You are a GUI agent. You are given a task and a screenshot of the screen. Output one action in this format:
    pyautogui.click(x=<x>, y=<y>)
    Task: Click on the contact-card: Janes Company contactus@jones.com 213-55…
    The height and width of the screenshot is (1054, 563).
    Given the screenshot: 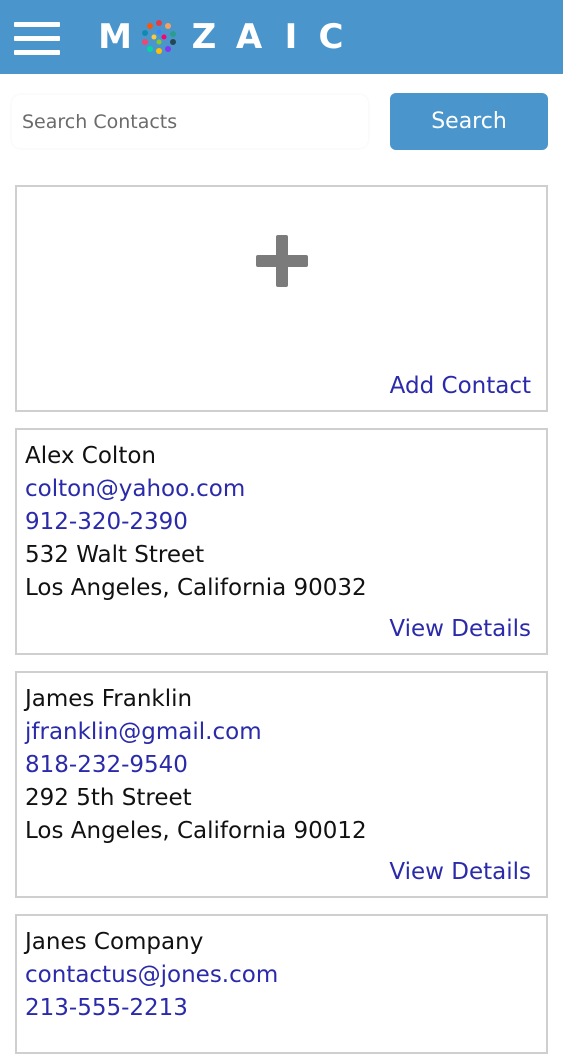 What is the action you would take?
    pyautogui.click(x=281, y=984)
    